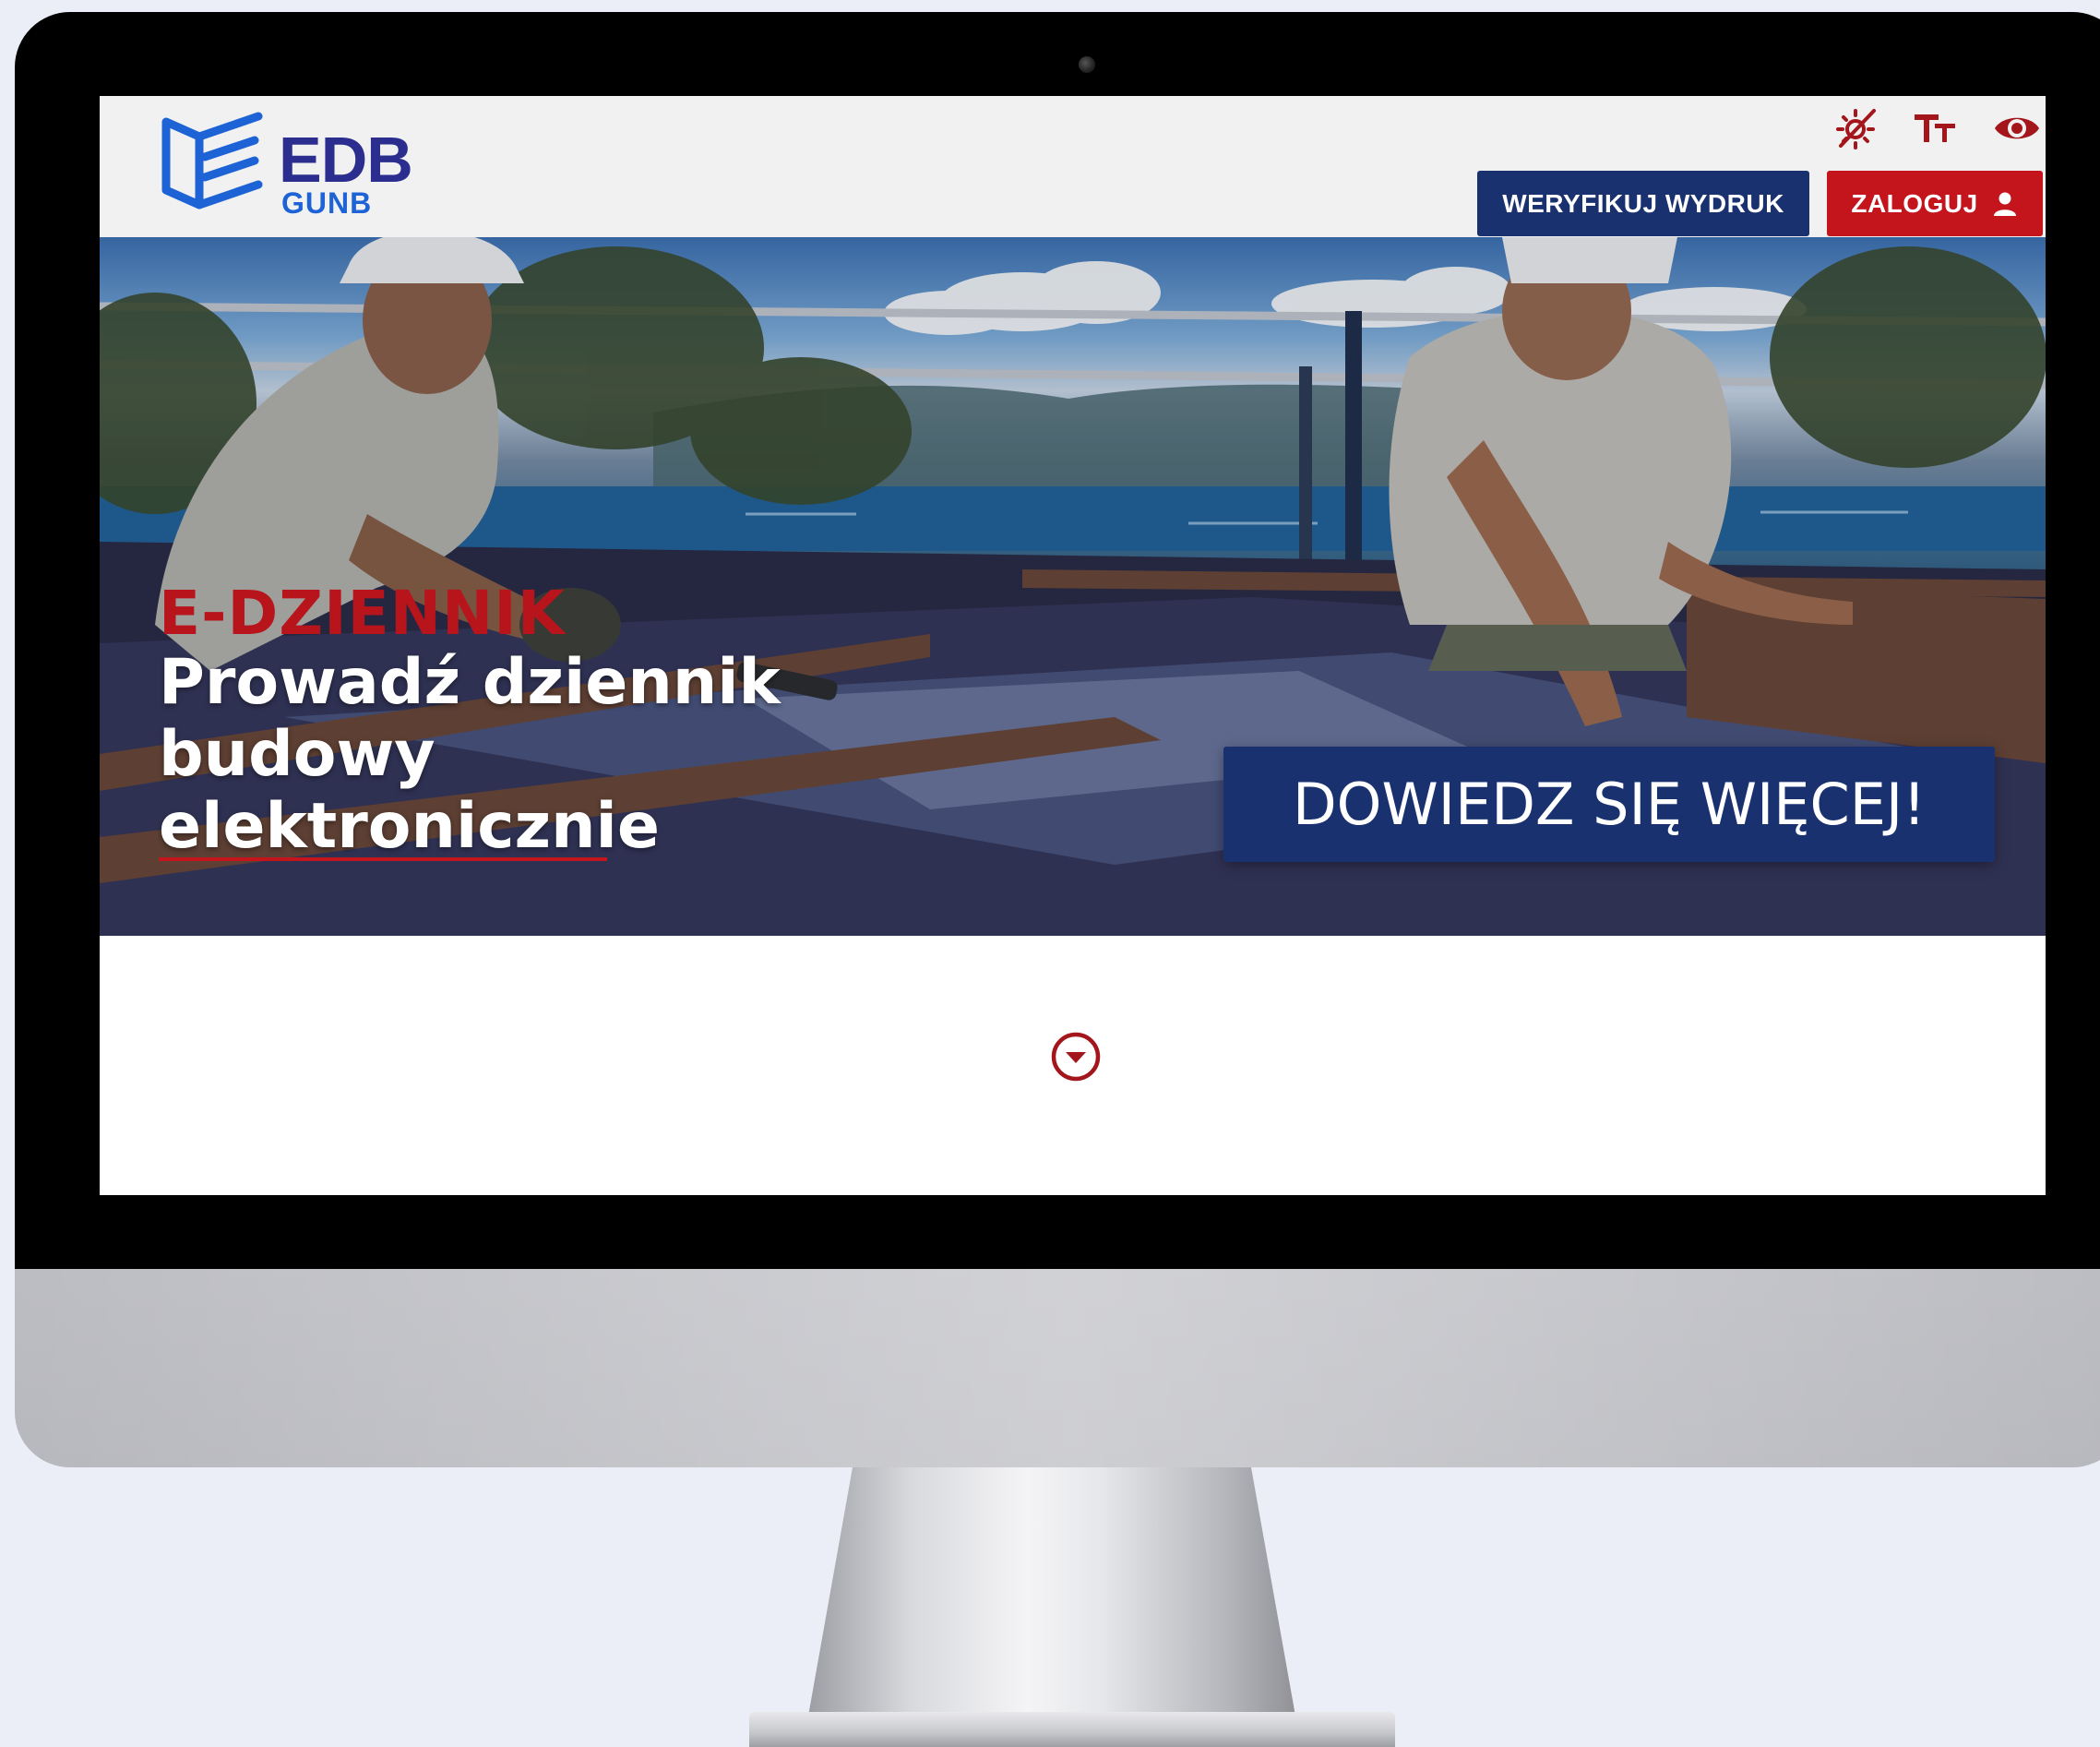  What do you see at coordinates (2004, 204) in the screenshot?
I see `user-icon` at bounding box center [2004, 204].